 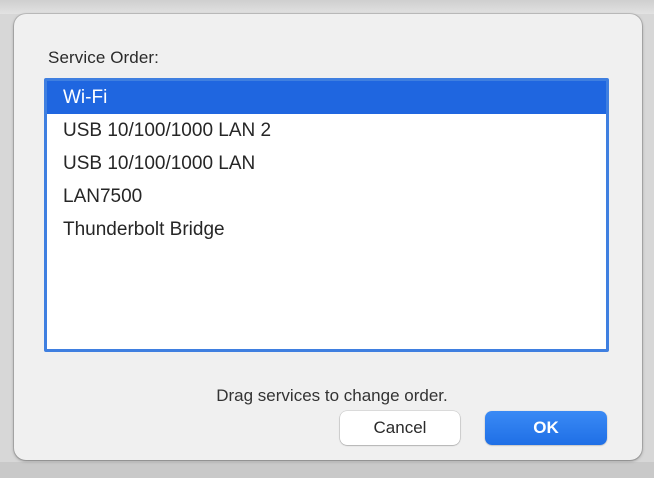 What do you see at coordinates (327, 7) in the screenshot?
I see `background-window` at bounding box center [327, 7].